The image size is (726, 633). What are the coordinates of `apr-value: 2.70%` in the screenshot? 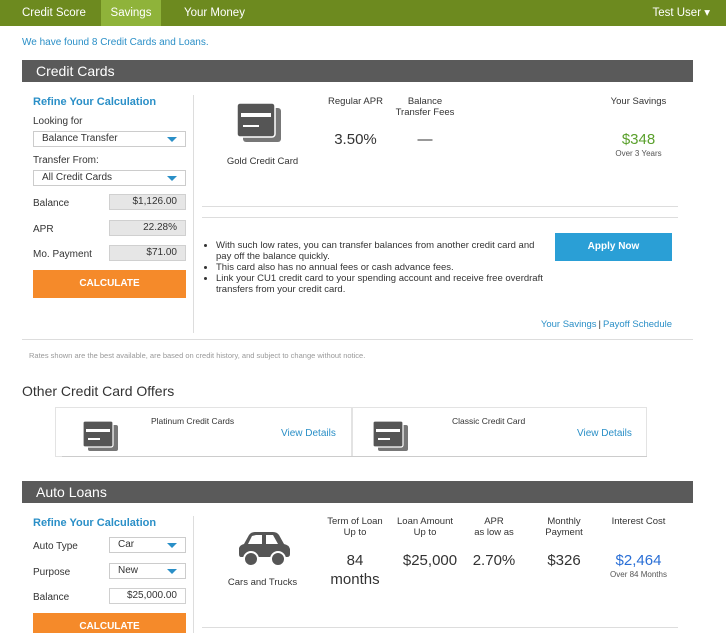 It's located at (494, 560).